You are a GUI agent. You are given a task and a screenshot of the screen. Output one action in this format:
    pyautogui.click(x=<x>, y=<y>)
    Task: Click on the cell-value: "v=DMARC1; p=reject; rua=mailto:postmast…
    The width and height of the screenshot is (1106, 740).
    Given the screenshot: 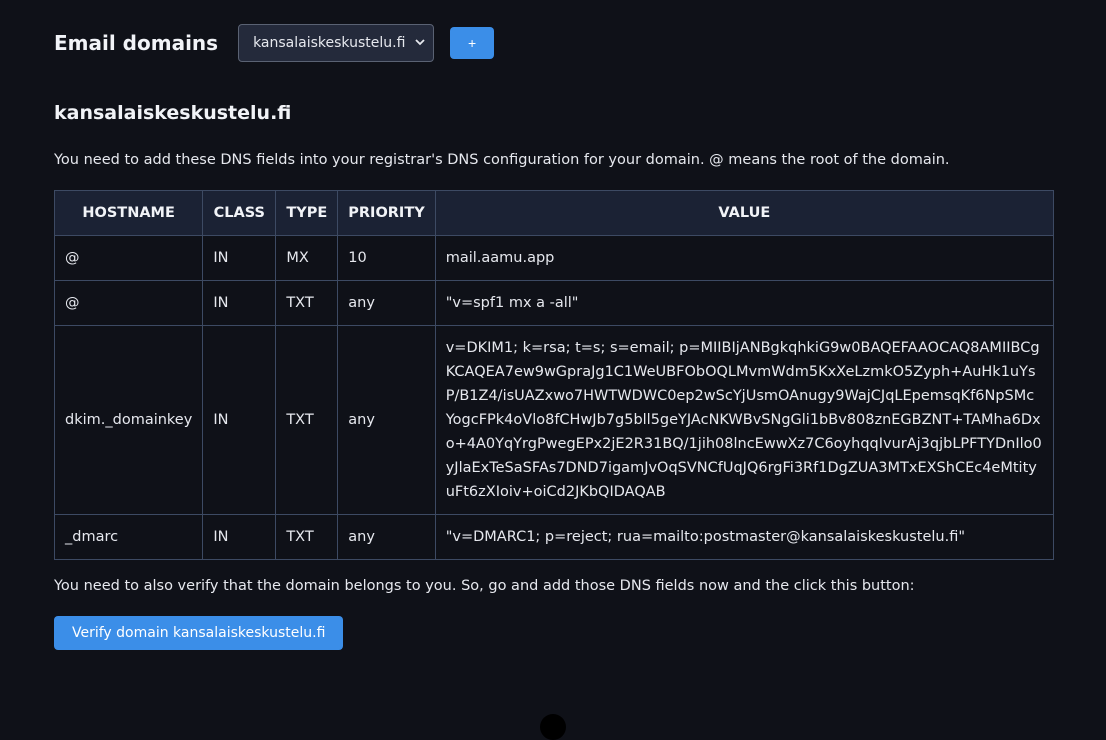 What is the action you would take?
    pyautogui.click(x=744, y=537)
    